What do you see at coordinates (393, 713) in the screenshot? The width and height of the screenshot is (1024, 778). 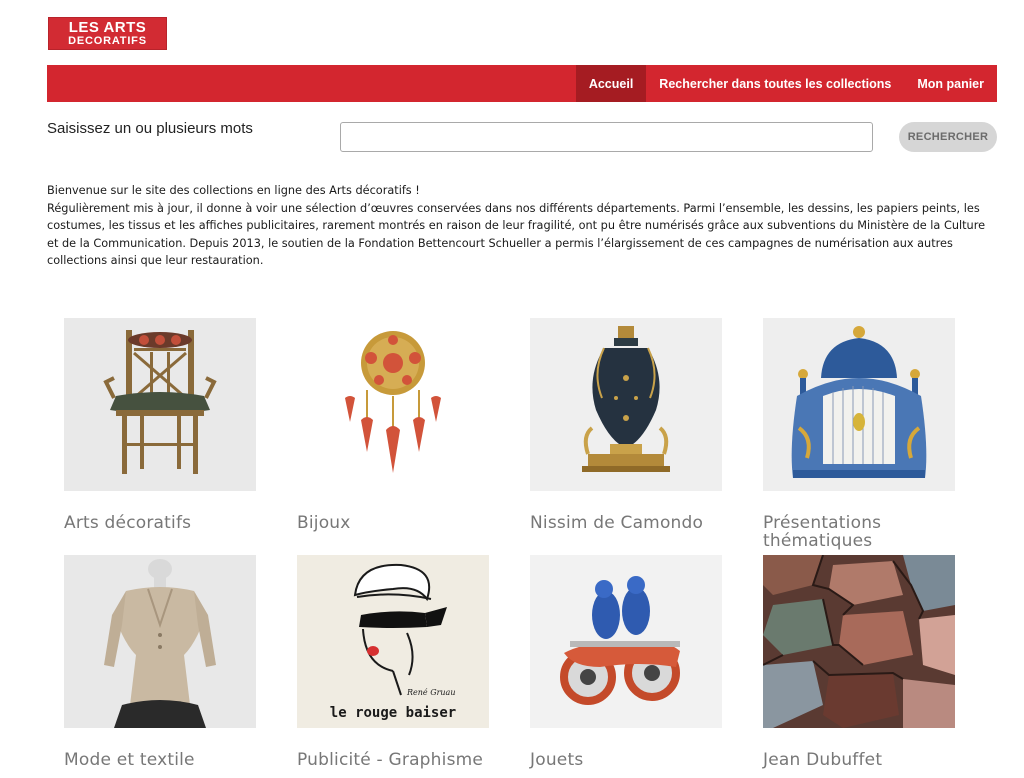 I see `poster-title: le rouge baiser` at bounding box center [393, 713].